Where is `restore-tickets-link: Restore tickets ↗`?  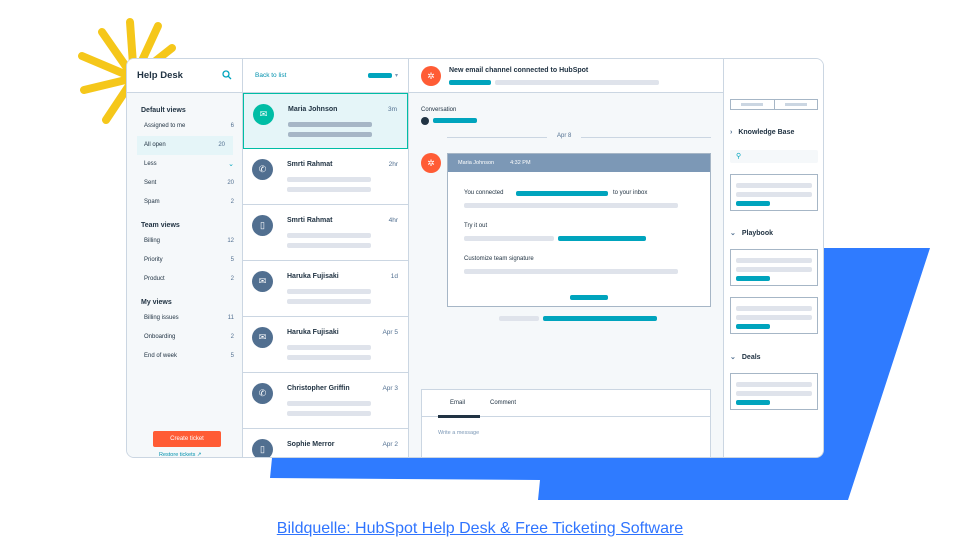 restore-tickets-link: Restore tickets ↗ is located at coordinates (180, 455).